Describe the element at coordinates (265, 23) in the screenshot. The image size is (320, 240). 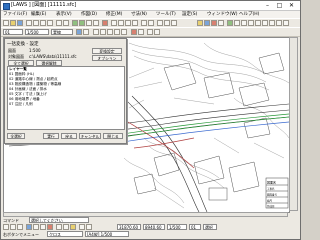
I see `trim-icon` at that location.